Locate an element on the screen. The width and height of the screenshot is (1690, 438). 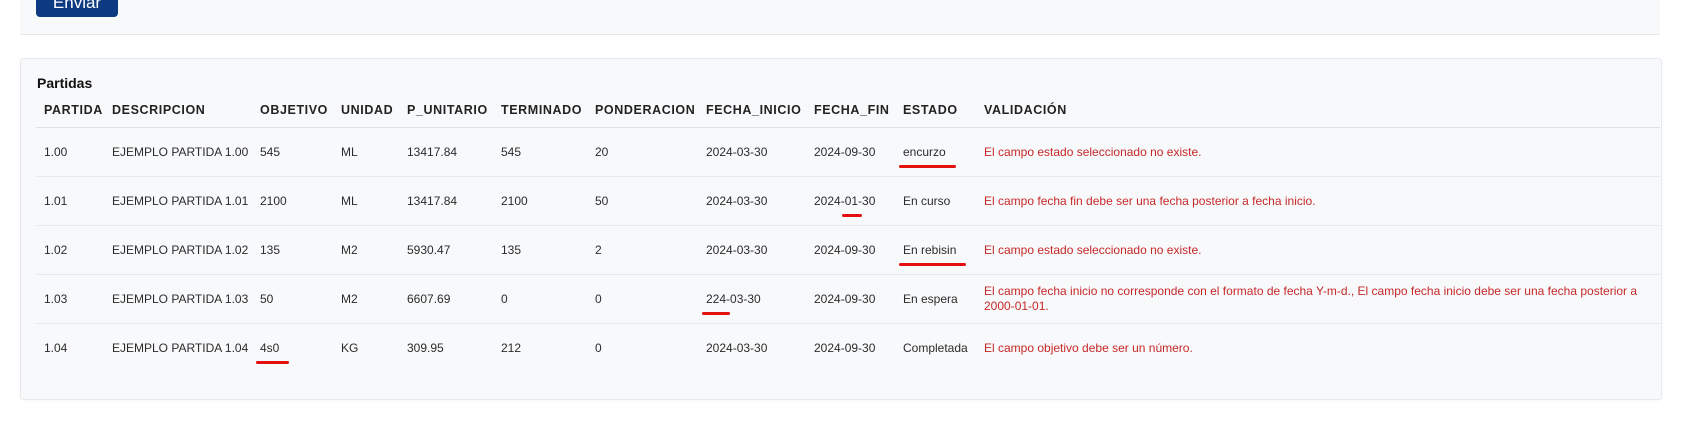
col-header-fecha-fin: FECHA_FIN is located at coordinates (850, 110).